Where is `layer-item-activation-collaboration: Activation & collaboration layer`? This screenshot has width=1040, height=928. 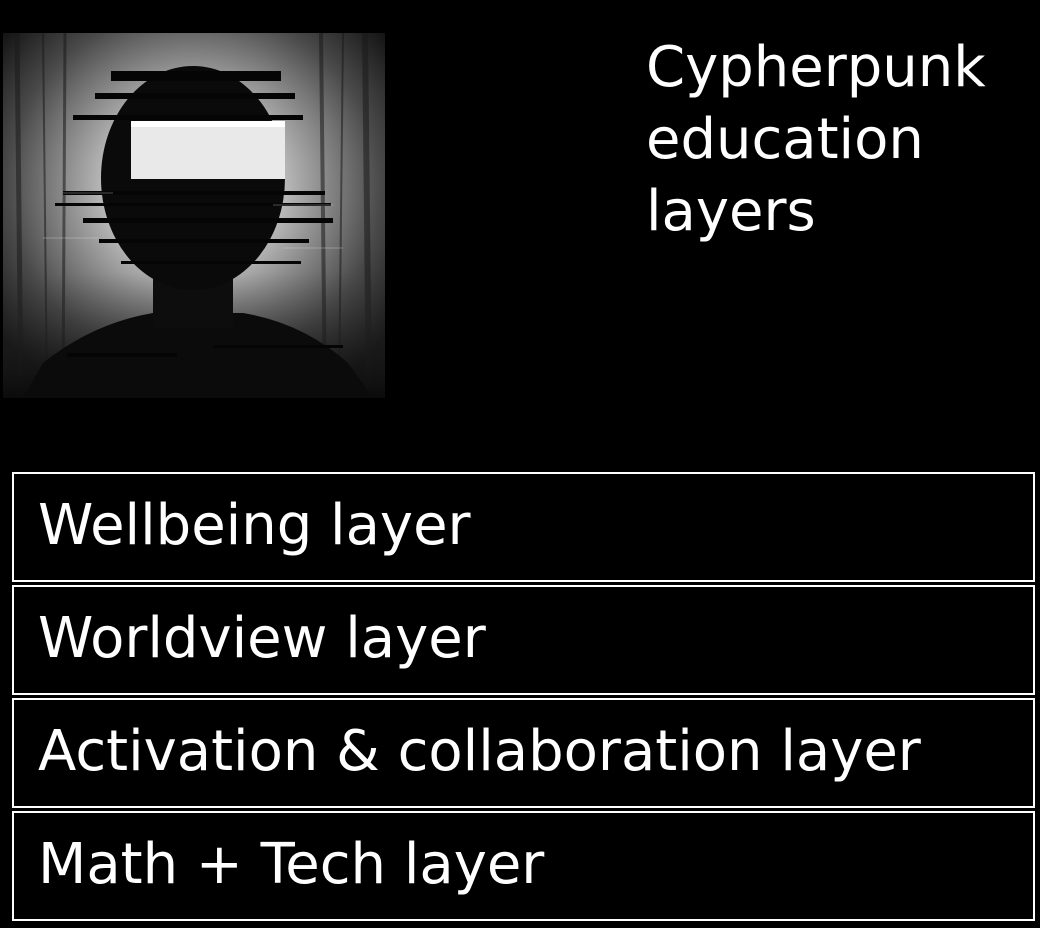
layer-item-activation-collaboration: Activation & collaboration layer is located at coordinates (523, 753).